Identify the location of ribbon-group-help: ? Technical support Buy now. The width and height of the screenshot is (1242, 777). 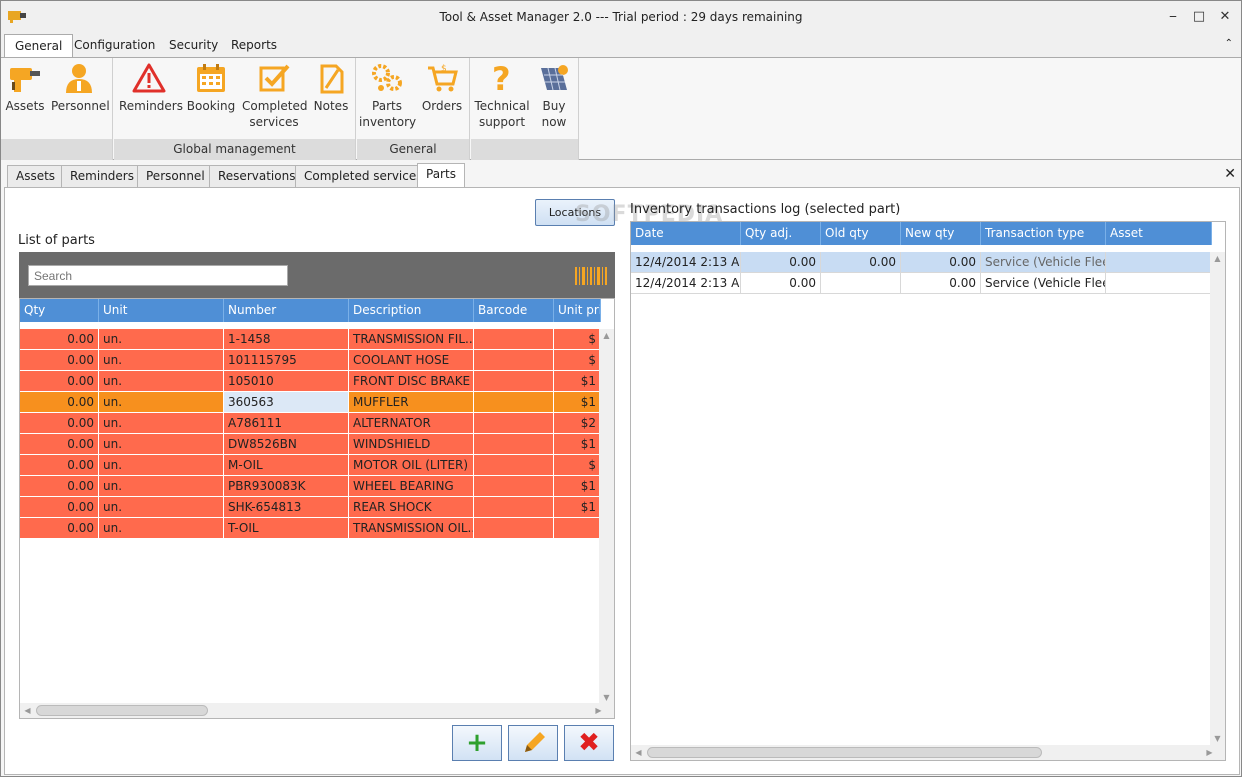
(525, 109).